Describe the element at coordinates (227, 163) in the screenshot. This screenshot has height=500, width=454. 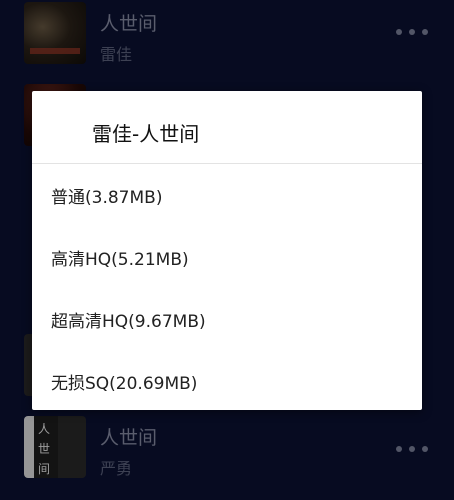
I see `divider` at that location.